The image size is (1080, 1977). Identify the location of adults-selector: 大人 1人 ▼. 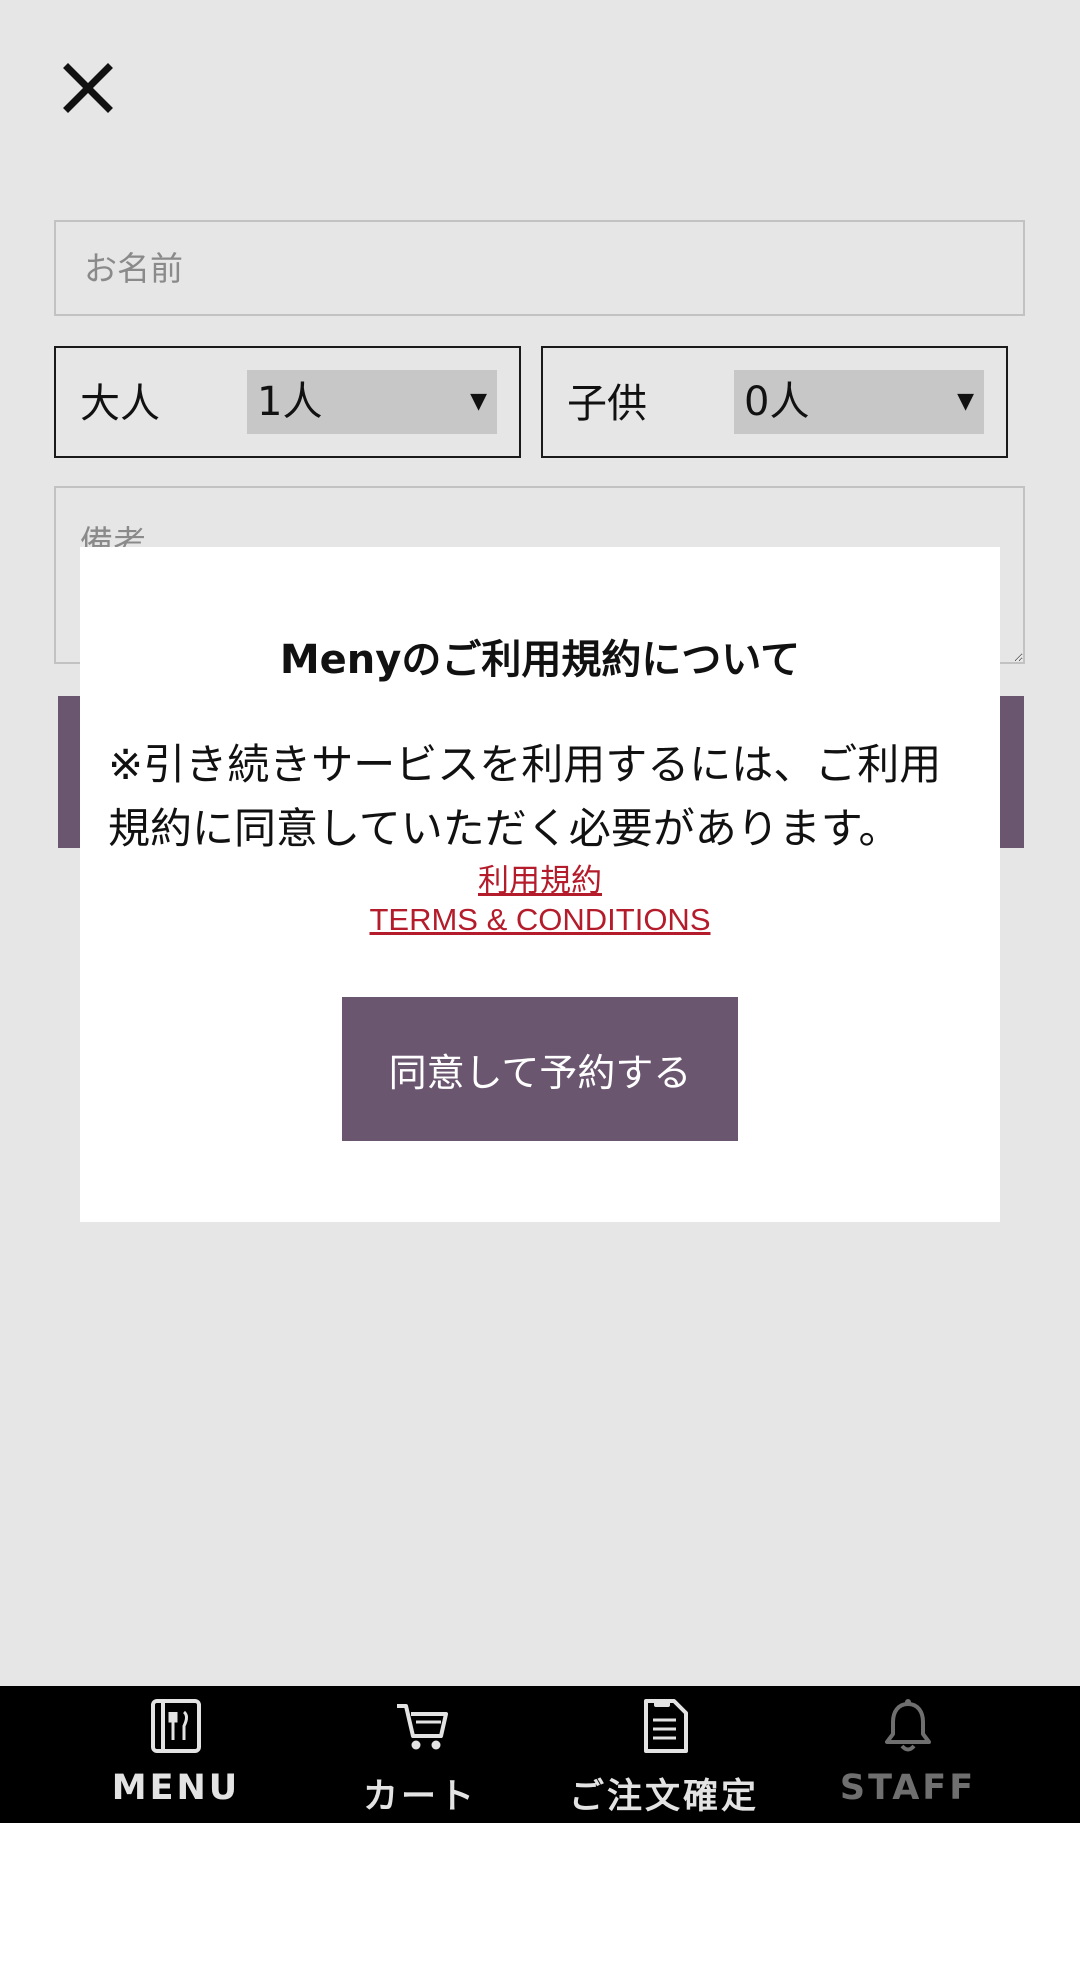
(287, 402).